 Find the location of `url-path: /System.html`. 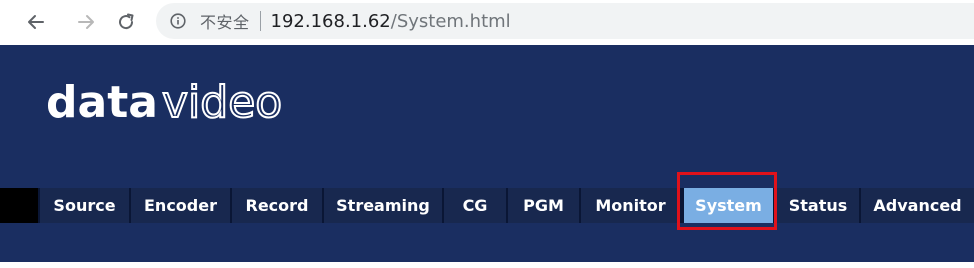

url-path: /System.html is located at coordinates (450, 21).